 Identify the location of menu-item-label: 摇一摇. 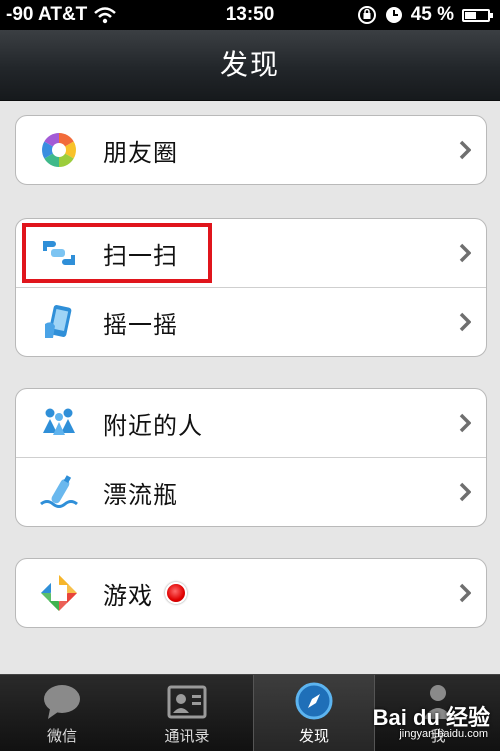
(140, 324).